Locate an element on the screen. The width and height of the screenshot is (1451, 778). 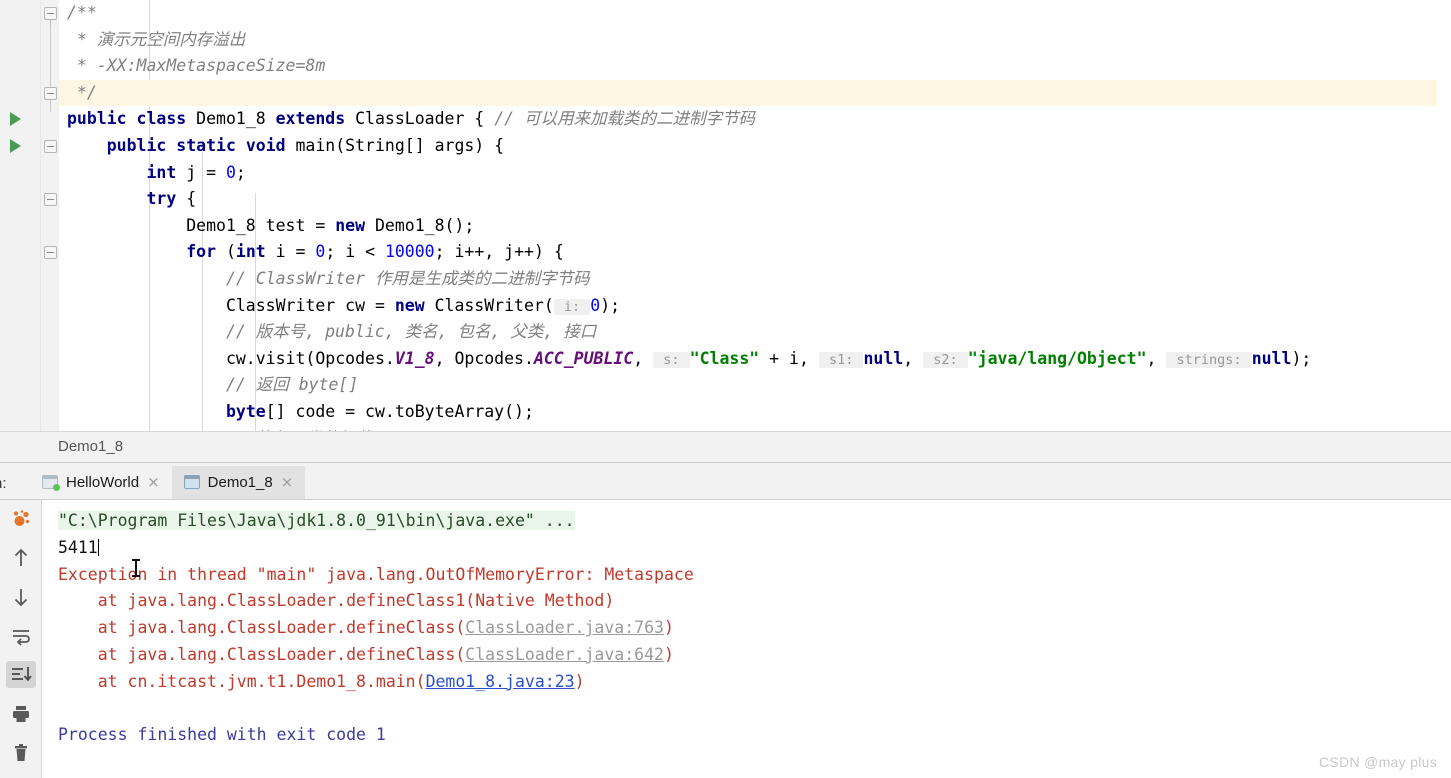
code-token: { is located at coordinates (186, 199).